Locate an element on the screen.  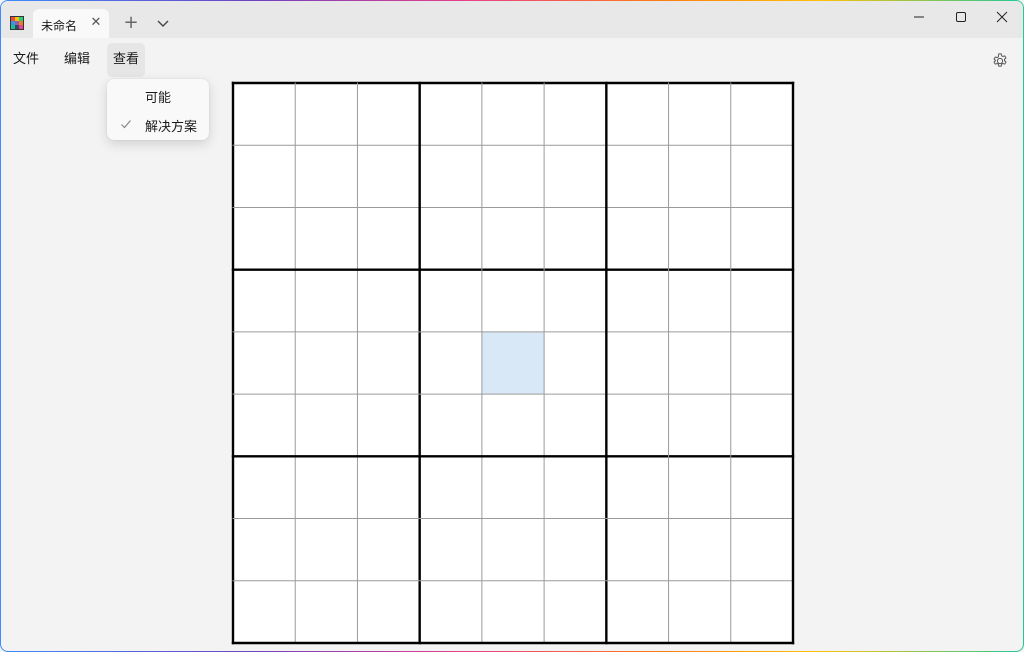
menu-item-possibilities: 可能 is located at coordinates (158, 95).